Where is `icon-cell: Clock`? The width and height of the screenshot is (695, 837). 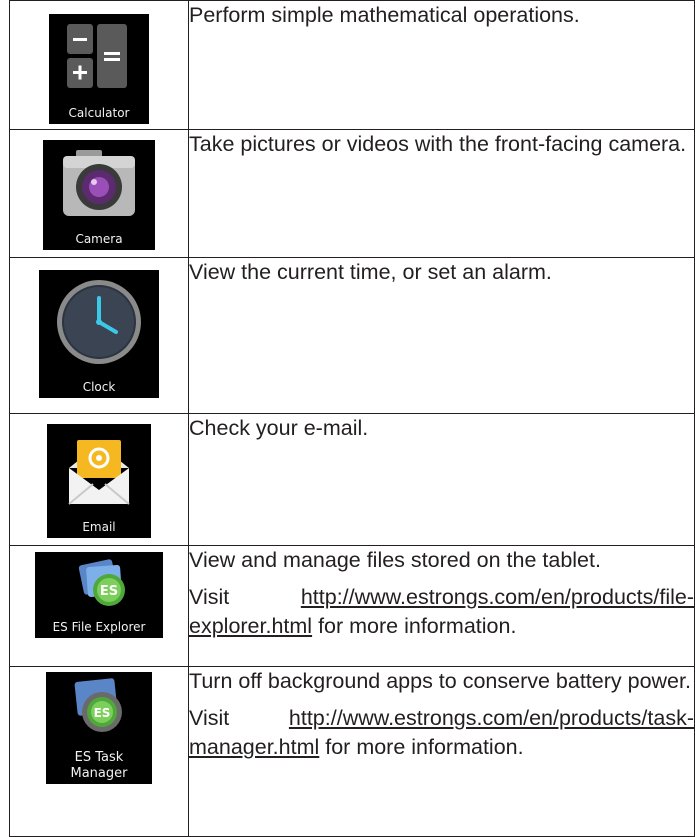 icon-cell: Clock is located at coordinates (99, 335).